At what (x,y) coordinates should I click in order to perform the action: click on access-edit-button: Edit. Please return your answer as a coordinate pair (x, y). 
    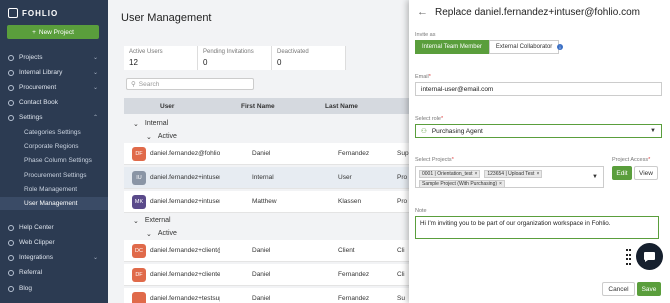
    Looking at the image, I should click on (622, 173).